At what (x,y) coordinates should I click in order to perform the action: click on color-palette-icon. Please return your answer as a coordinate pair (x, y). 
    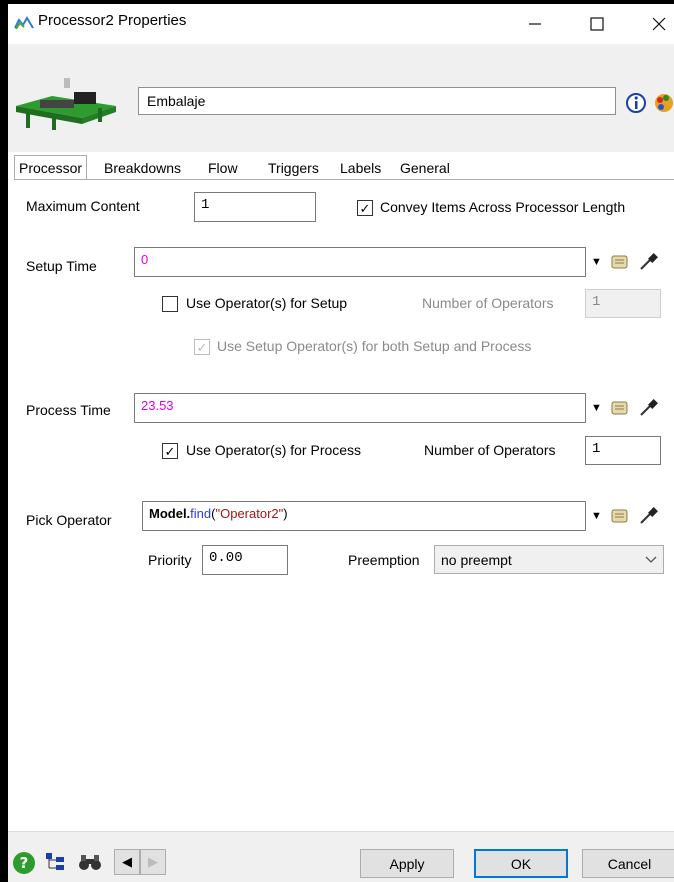
    Looking at the image, I should click on (663, 103).